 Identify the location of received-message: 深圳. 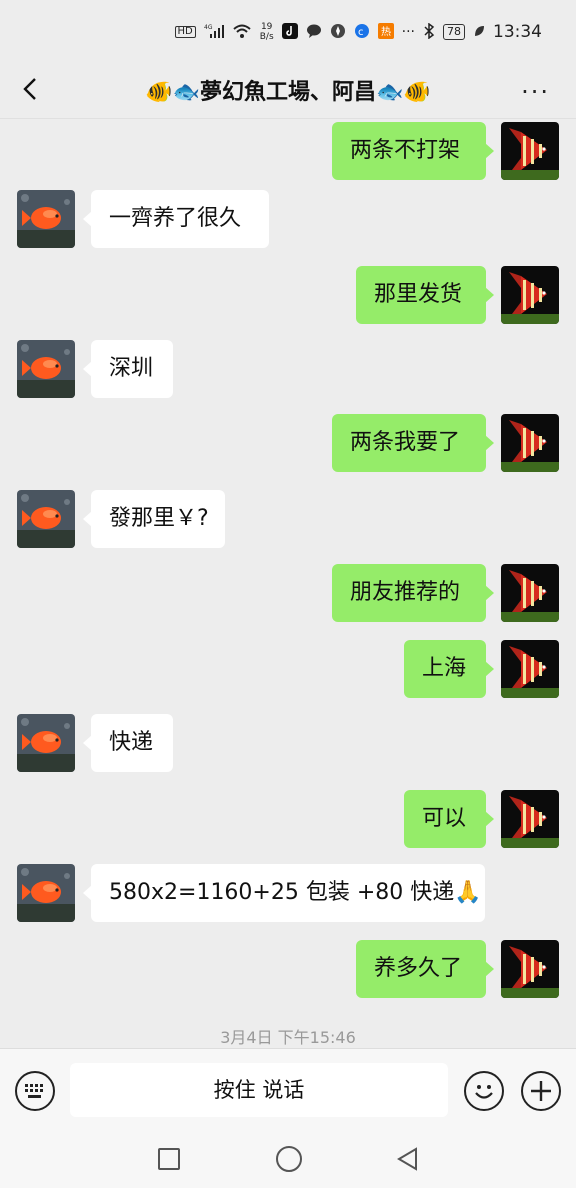
(288, 369).